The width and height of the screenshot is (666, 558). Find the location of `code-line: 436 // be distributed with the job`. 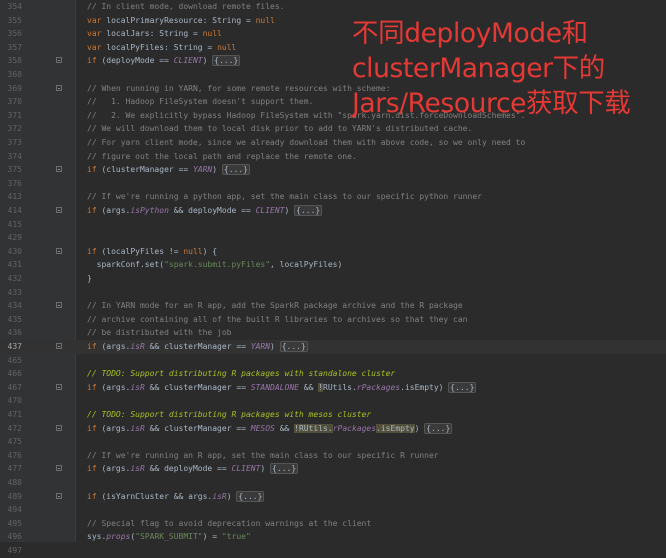

code-line: 436 // be distributed with the job is located at coordinates (333, 333).